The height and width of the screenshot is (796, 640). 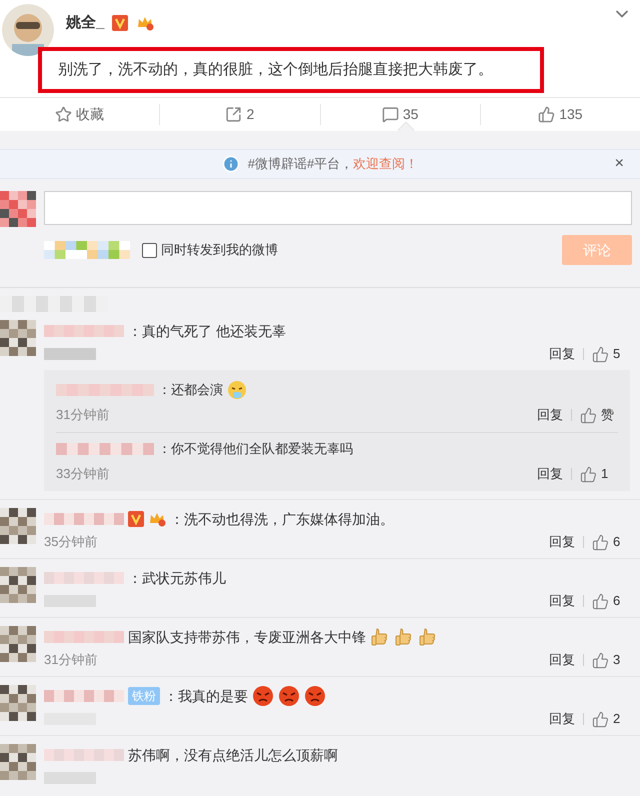 I want to click on reply-time: 33分钟前, so click(x=83, y=474).